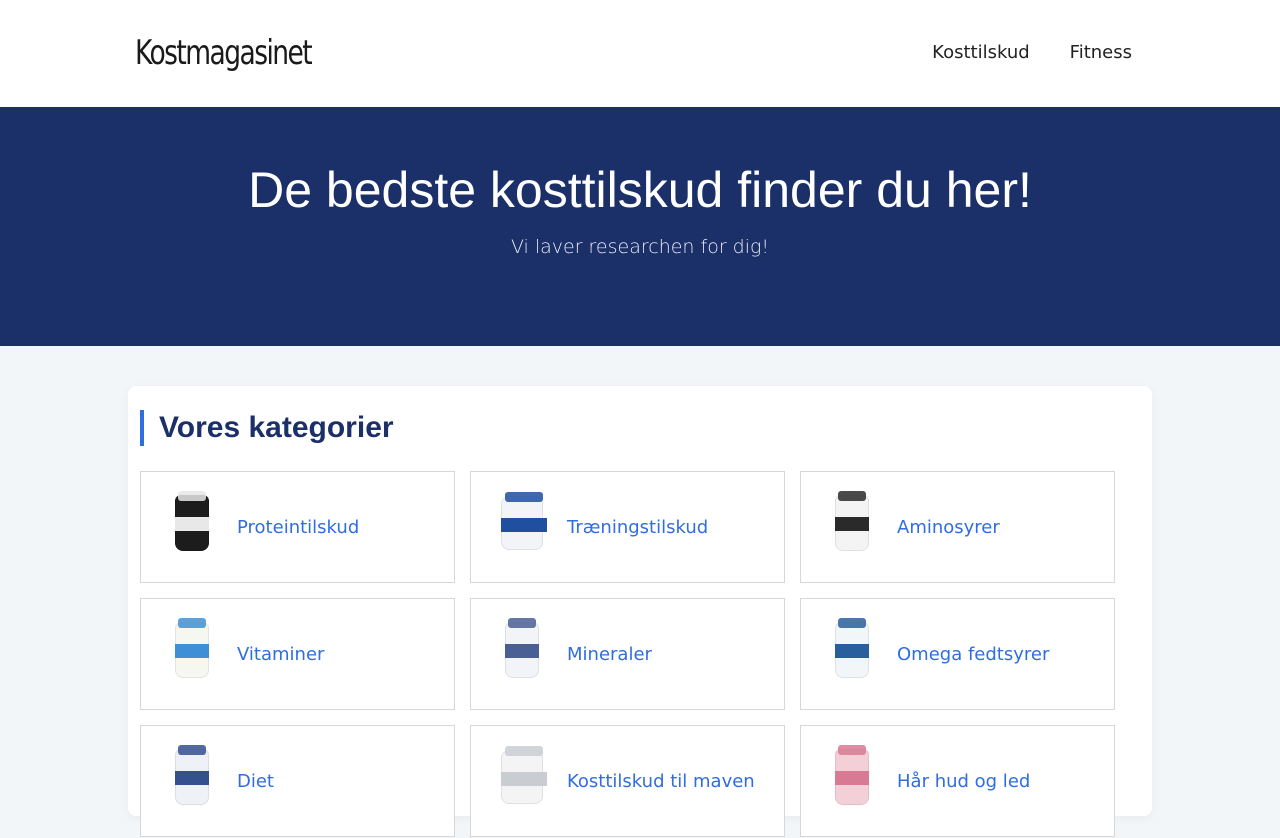 The width and height of the screenshot is (1280, 838). Describe the element at coordinates (524, 777) in the screenshot. I see `stomach-supplement-jar-icon` at that location.